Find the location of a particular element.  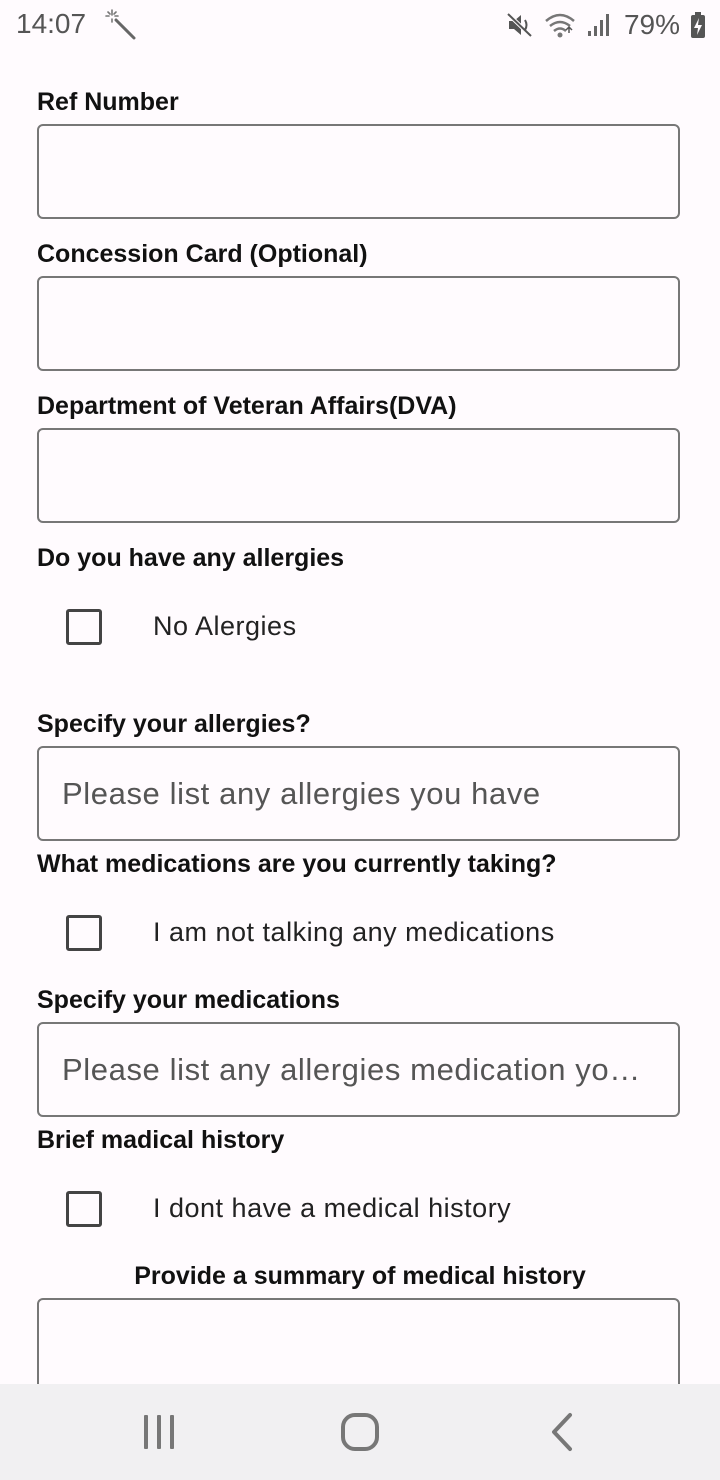

dva-label: Department of Veteran Affairs(DVA) is located at coordinates (247, 406).